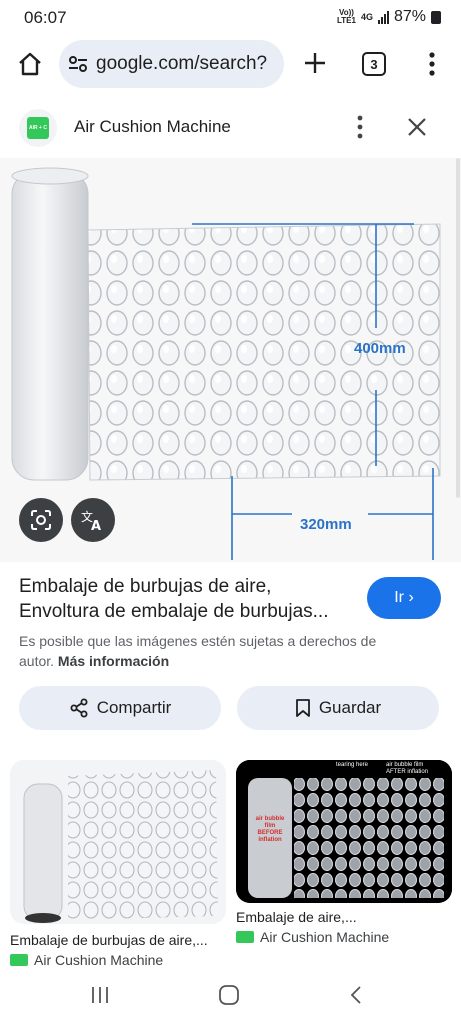 This screenshot has height=1024, width=461. I want to click on share-button: Compartir, so click(120, 708).